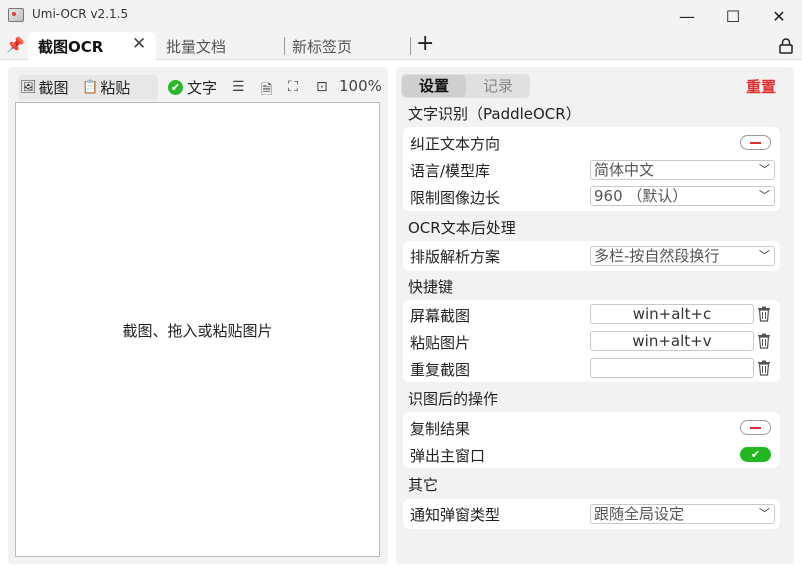  Describe the element at coordinates (455, 515) in the screenshot. I see `notify-type-label: 通知弹窗类型` at that location.